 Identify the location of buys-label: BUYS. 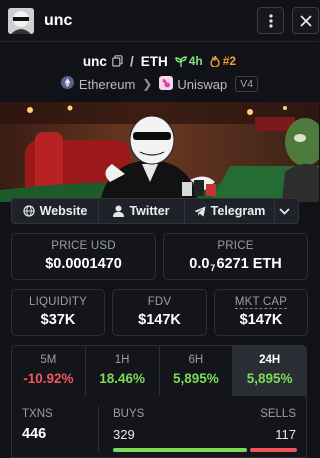
(129, 414).